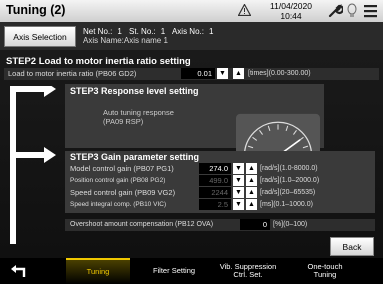  Describe the element at coordinates (118, 204) in the screenshot. I see `gain-label: Speed integral comp. (PB10 VIC)` at that location.